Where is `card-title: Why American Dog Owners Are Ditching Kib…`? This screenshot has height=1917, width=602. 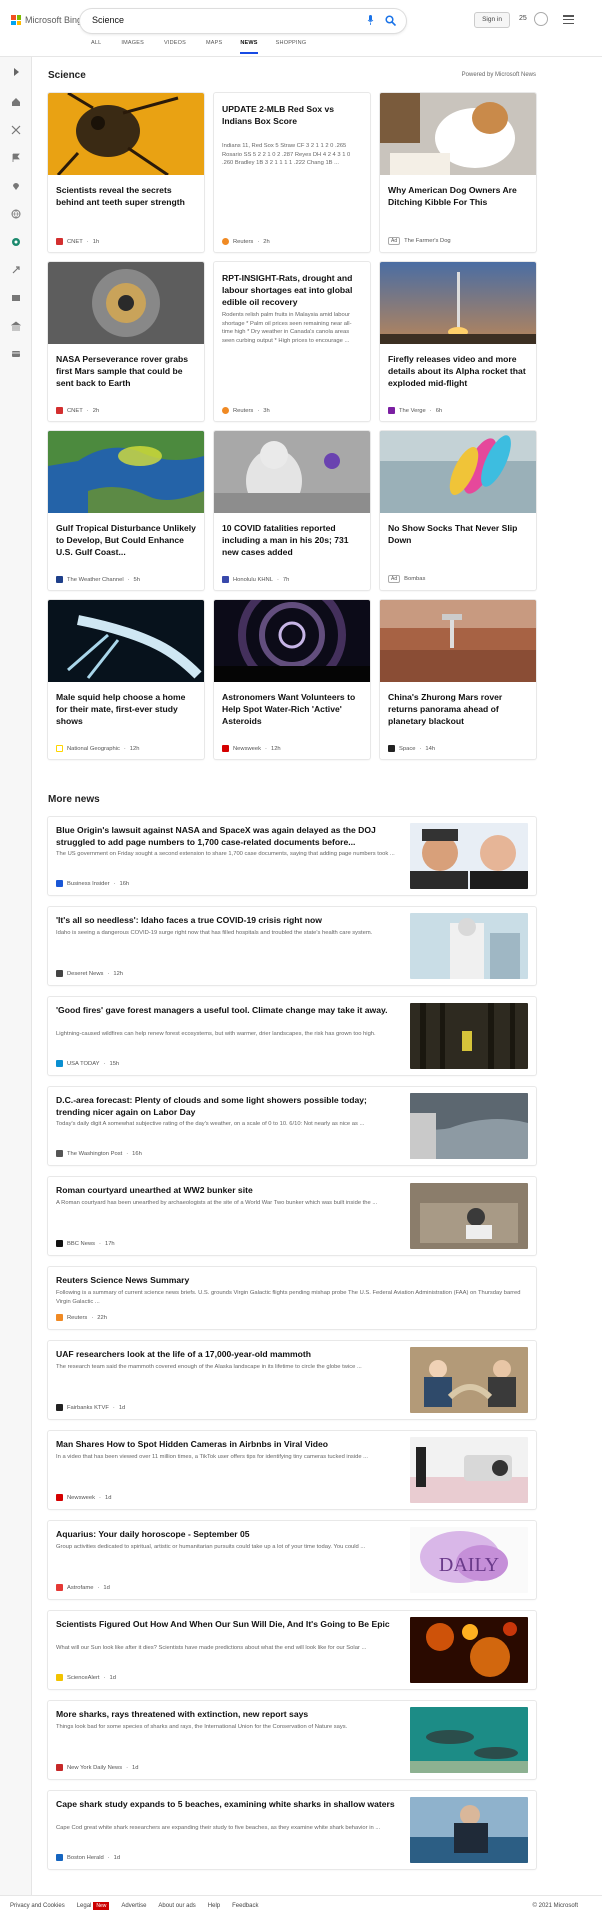
card-title: Why American Dog Owners Are Ditching Kib… is located at coordinates (459, 196).